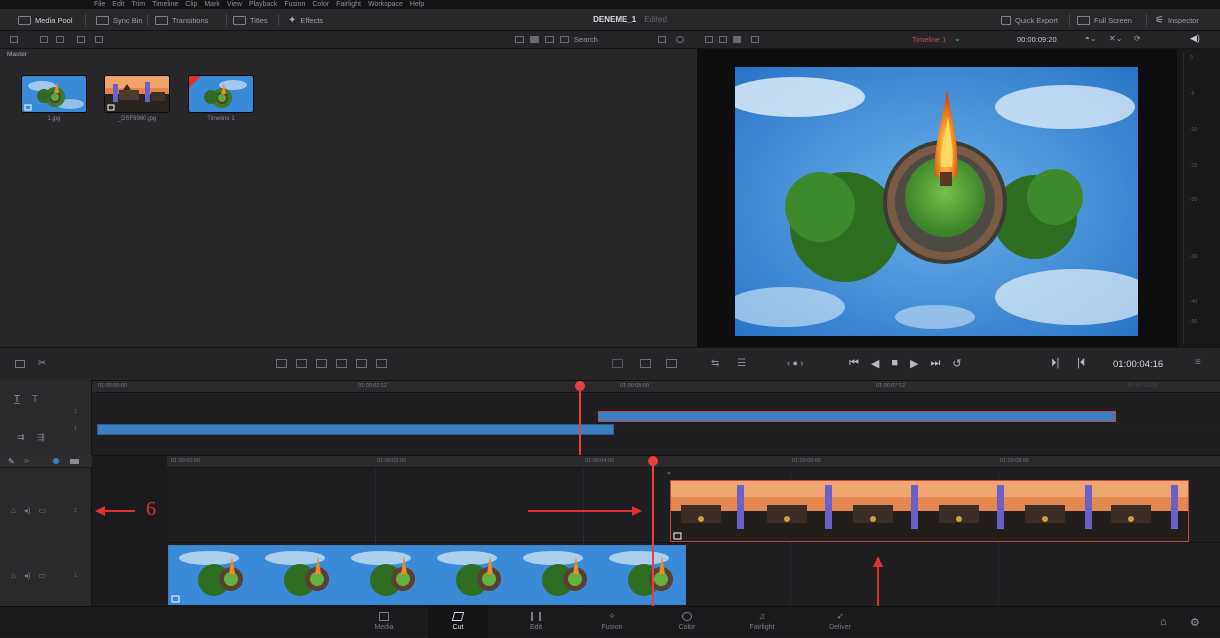  Describe the element at coordinates (355, 429) in the screenshot. I see `upper-clip-v1` at that location.